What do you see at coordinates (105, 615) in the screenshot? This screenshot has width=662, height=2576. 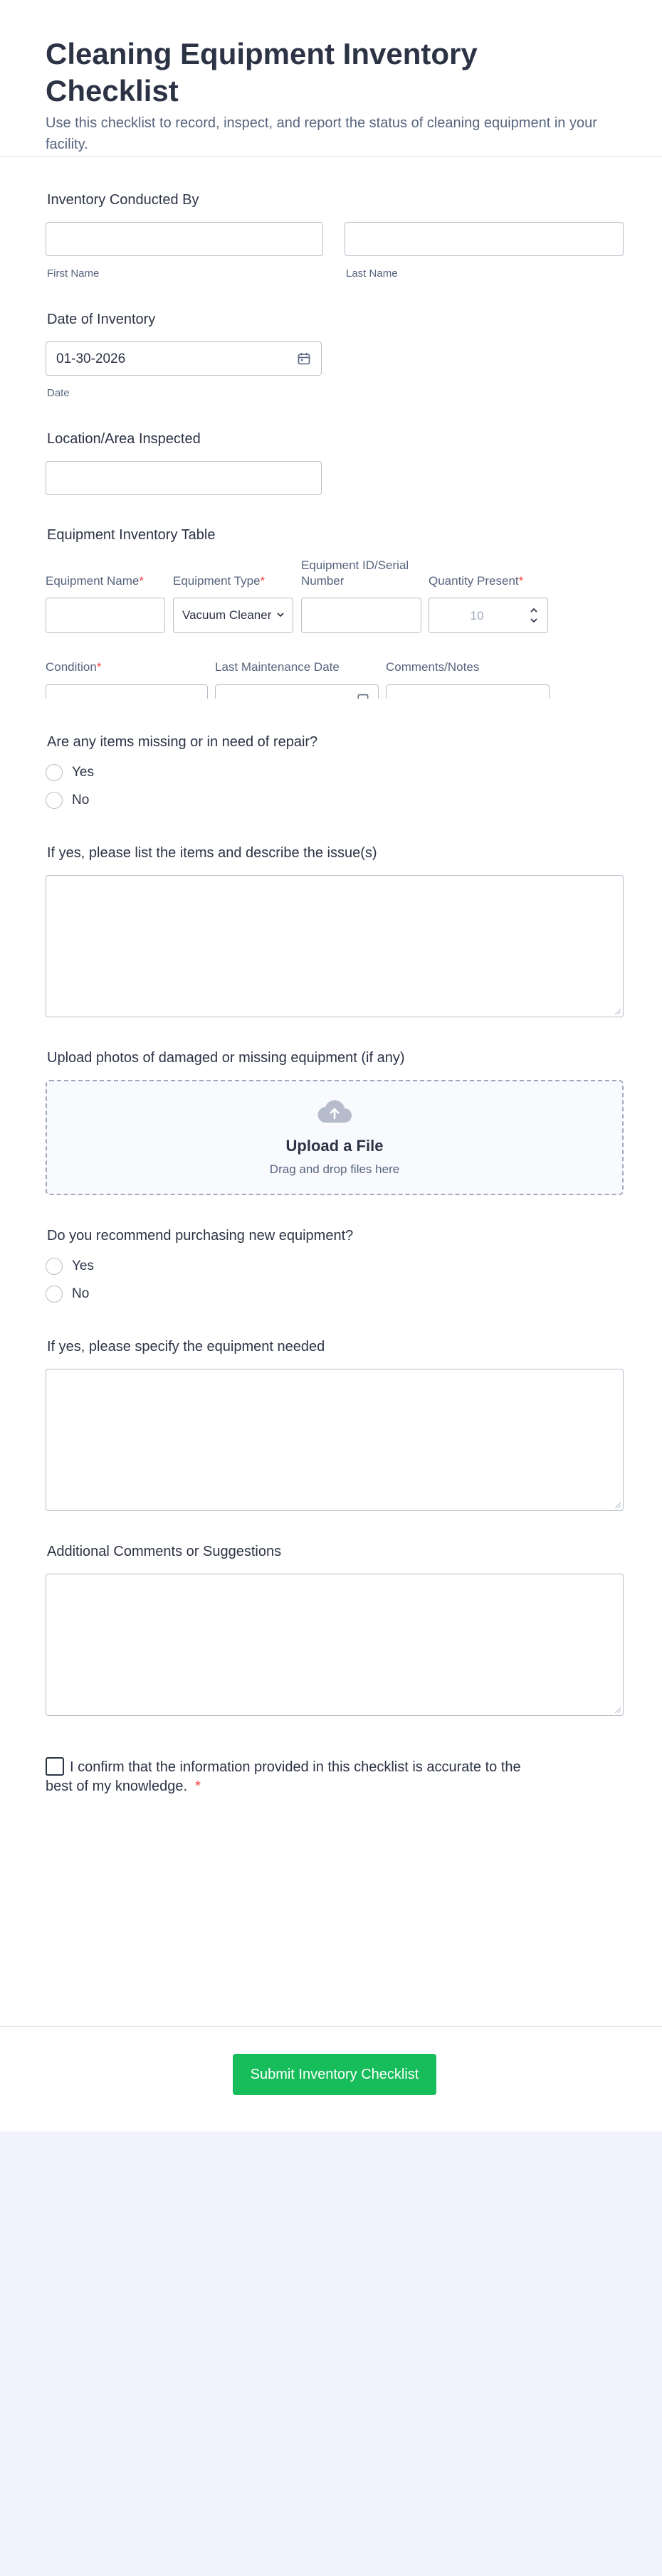 I see `equipment-name-input` at bounding box center [105, 615].